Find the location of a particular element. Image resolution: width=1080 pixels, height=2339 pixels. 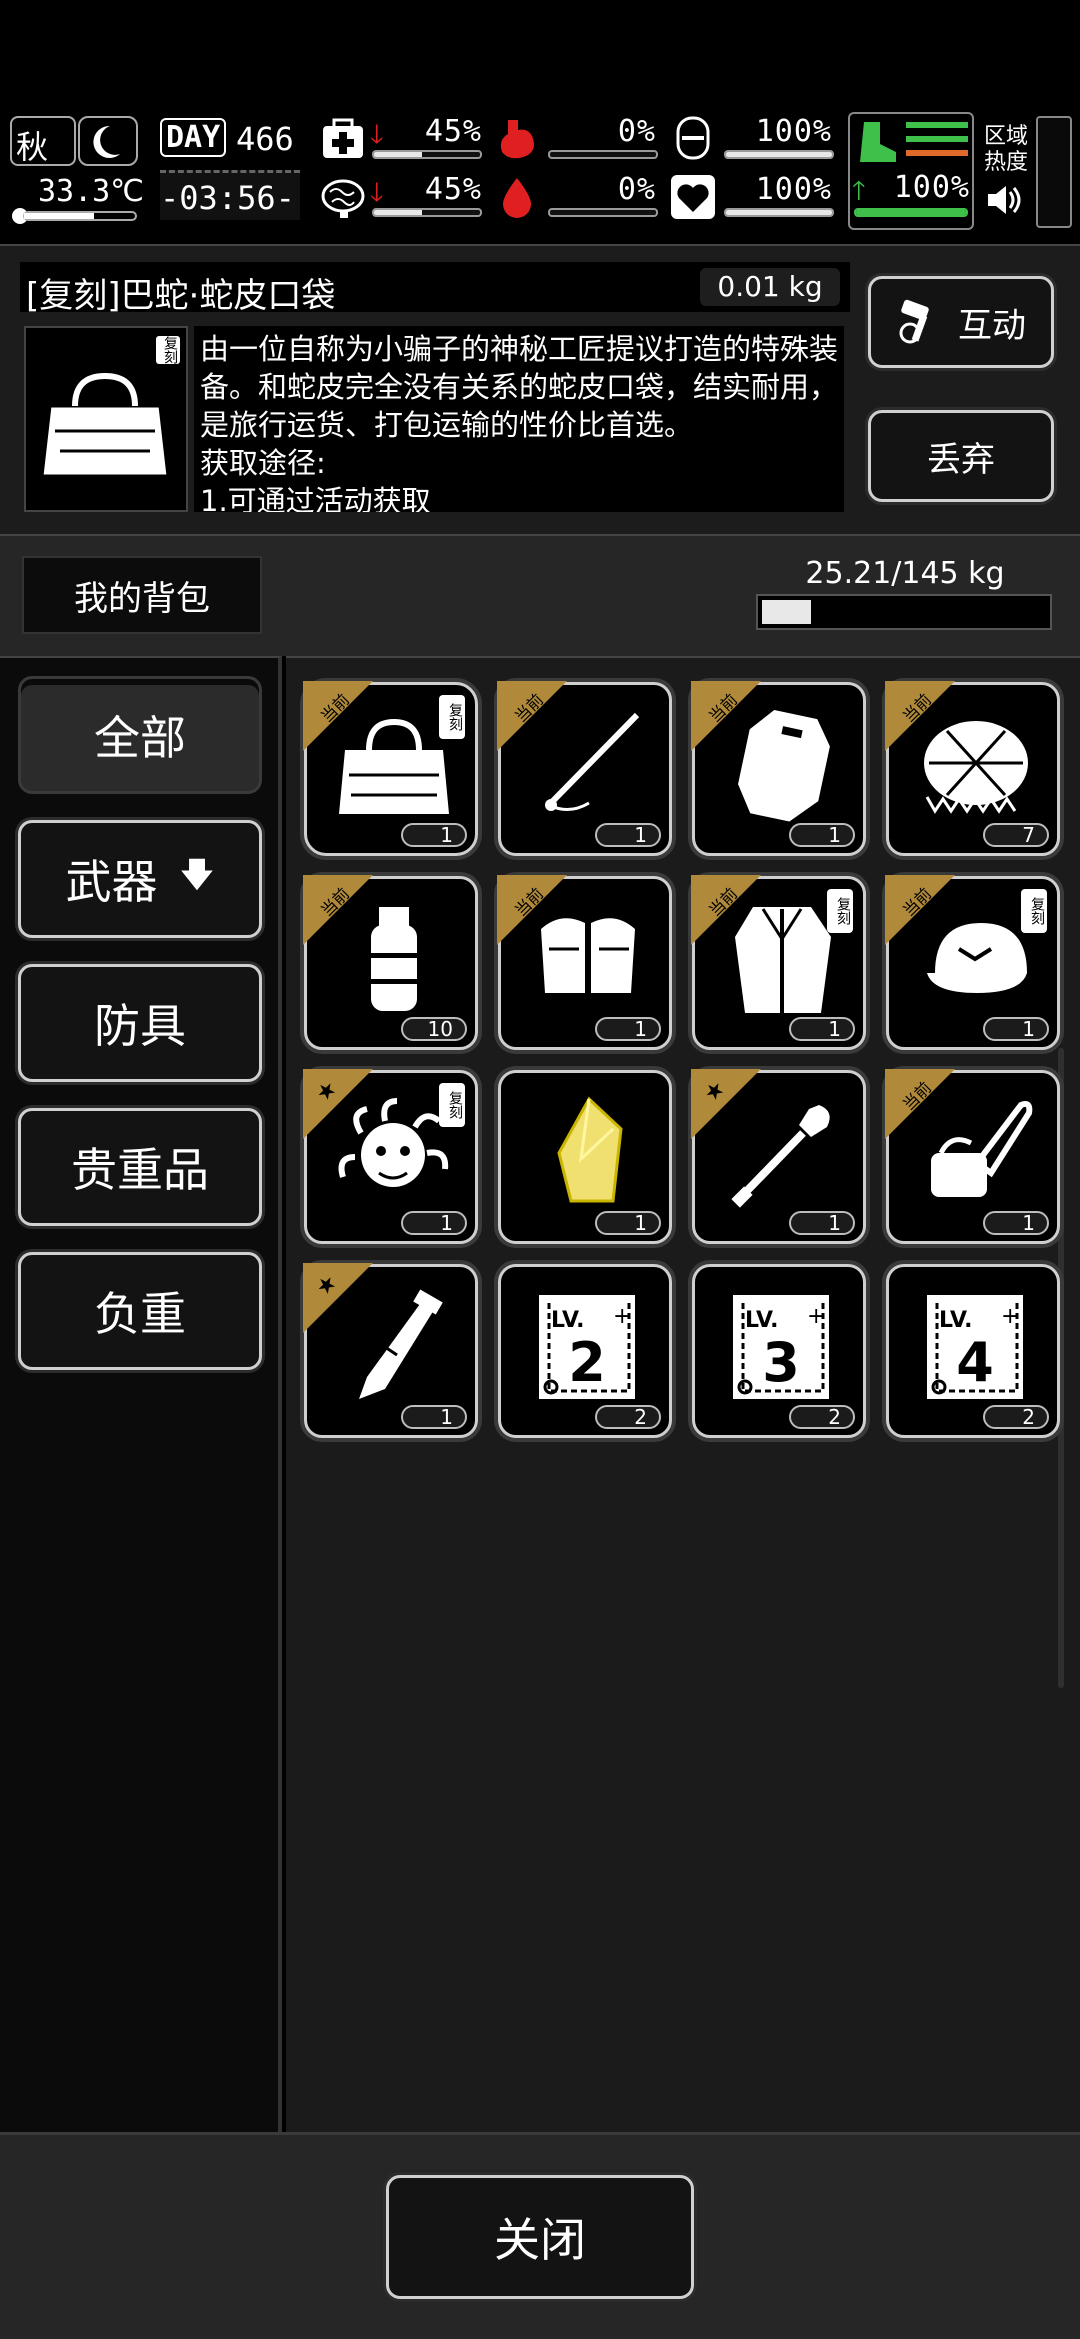

item-count: 7 is located at coordinates (1016, 835).